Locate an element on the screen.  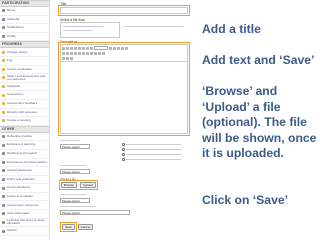
sidebar-section-participation: PARTICIPATION is located at coordinates (24, 3).